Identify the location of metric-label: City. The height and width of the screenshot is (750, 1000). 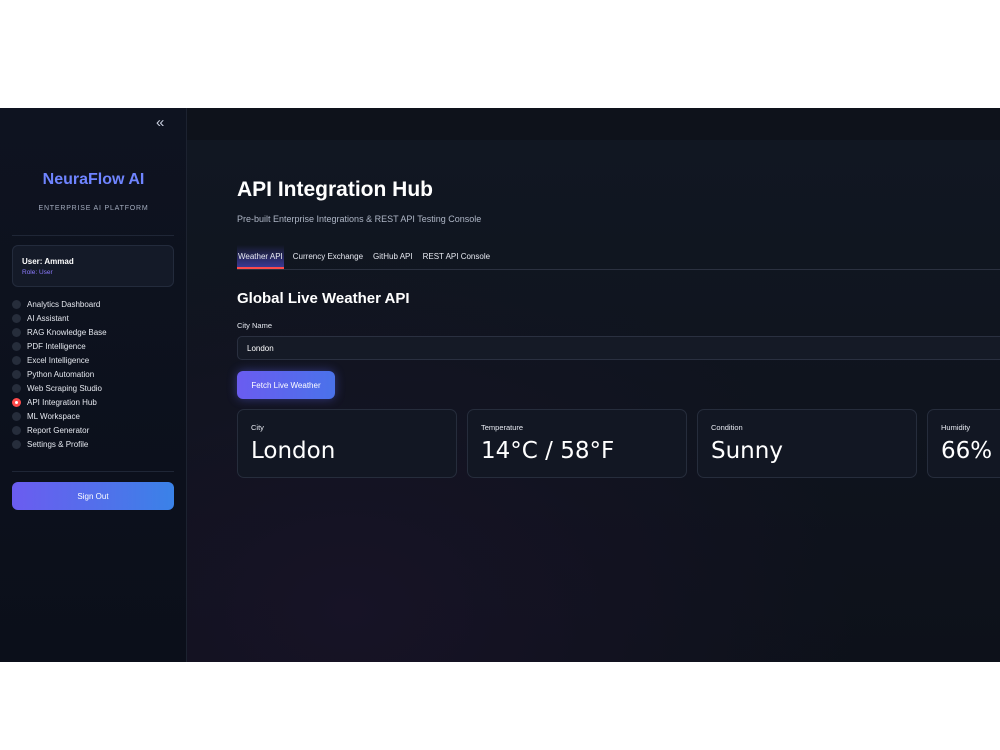
(257, 427).